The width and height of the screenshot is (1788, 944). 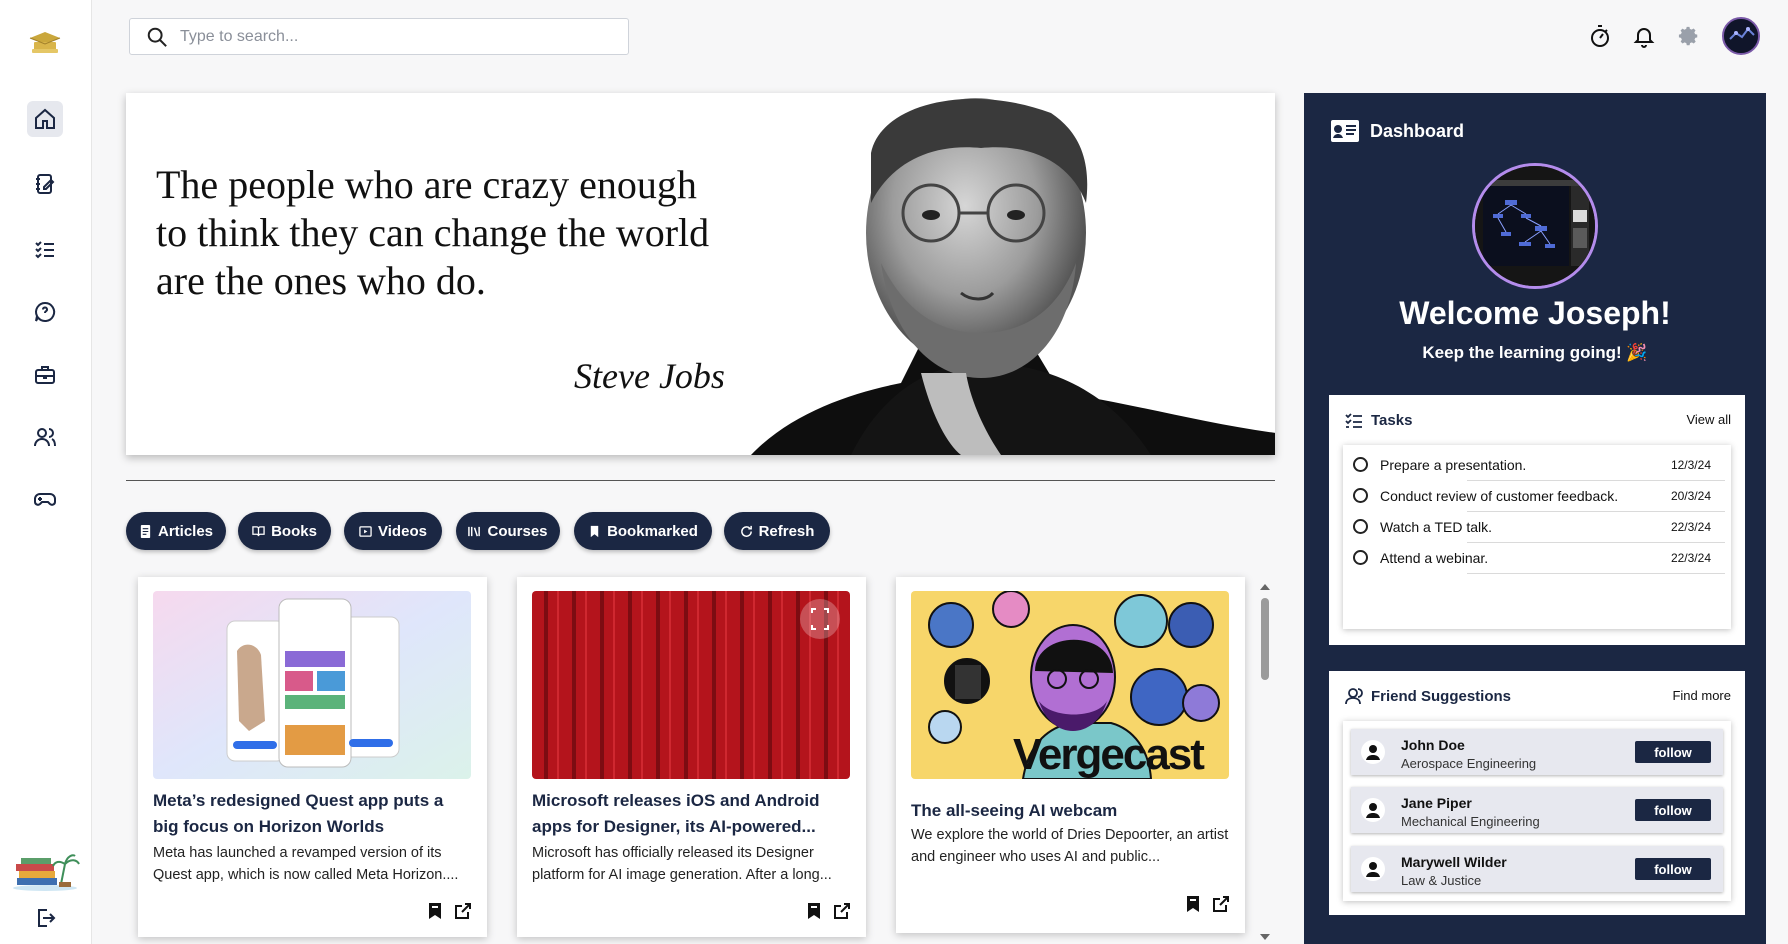 What do you see at coordinates (390, 36) in the screenshot?
I see `search-input` at bounding box center [390, 36].